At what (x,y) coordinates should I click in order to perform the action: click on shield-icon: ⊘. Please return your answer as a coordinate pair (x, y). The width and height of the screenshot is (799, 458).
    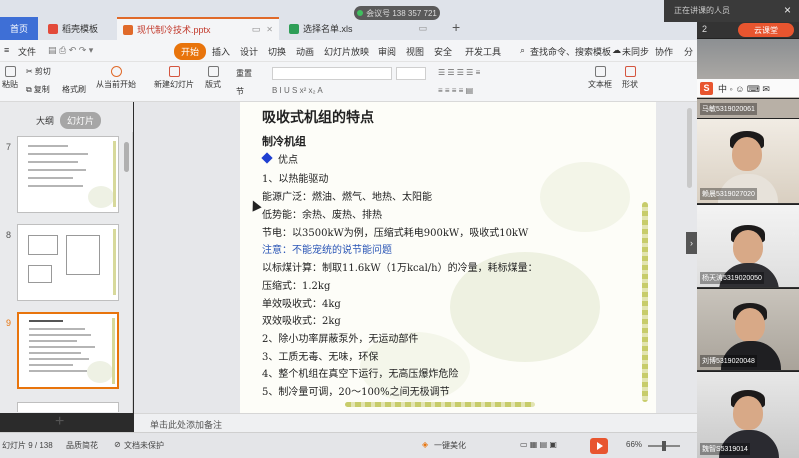
    Looking at the image, I should click on (117, 444).